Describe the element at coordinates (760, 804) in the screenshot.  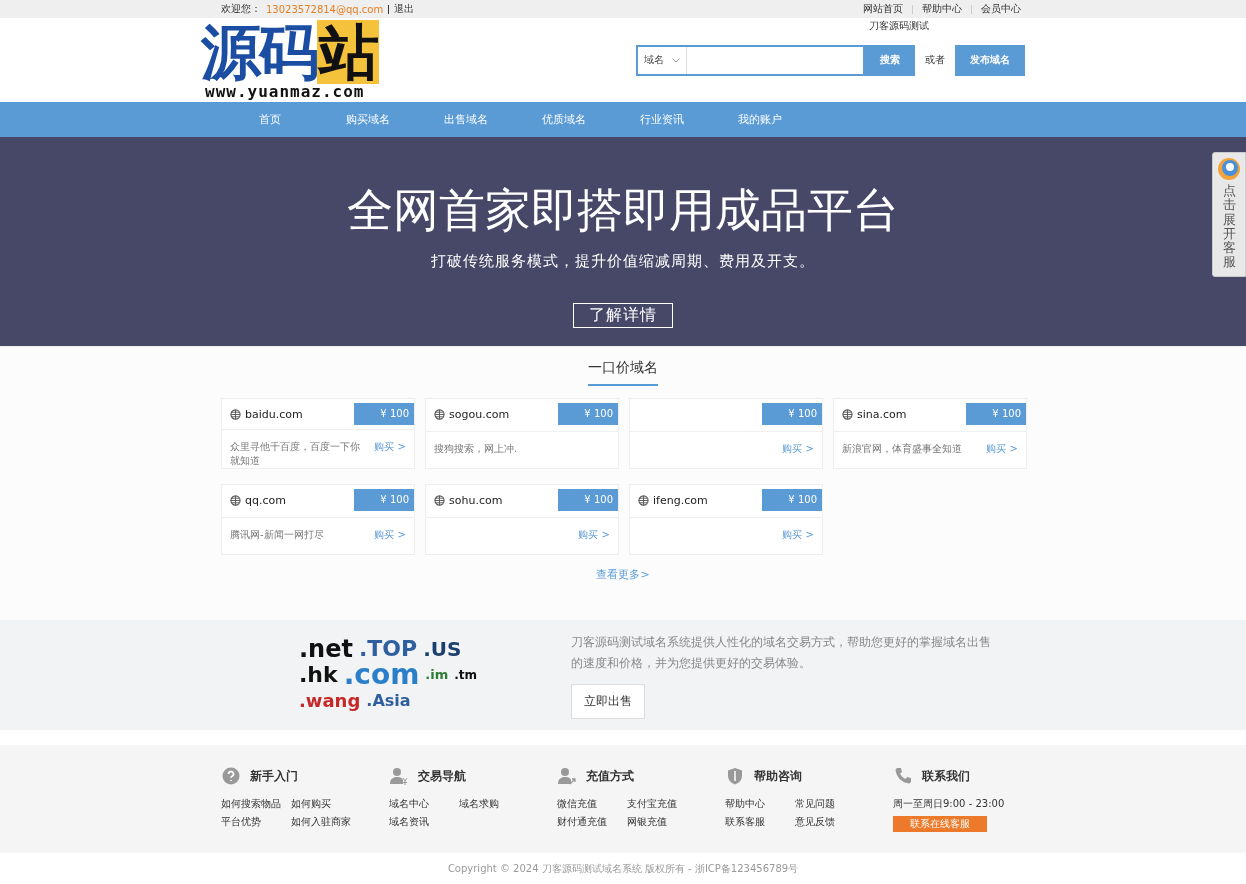
I see `footer-link: 帮助中心` at that location.